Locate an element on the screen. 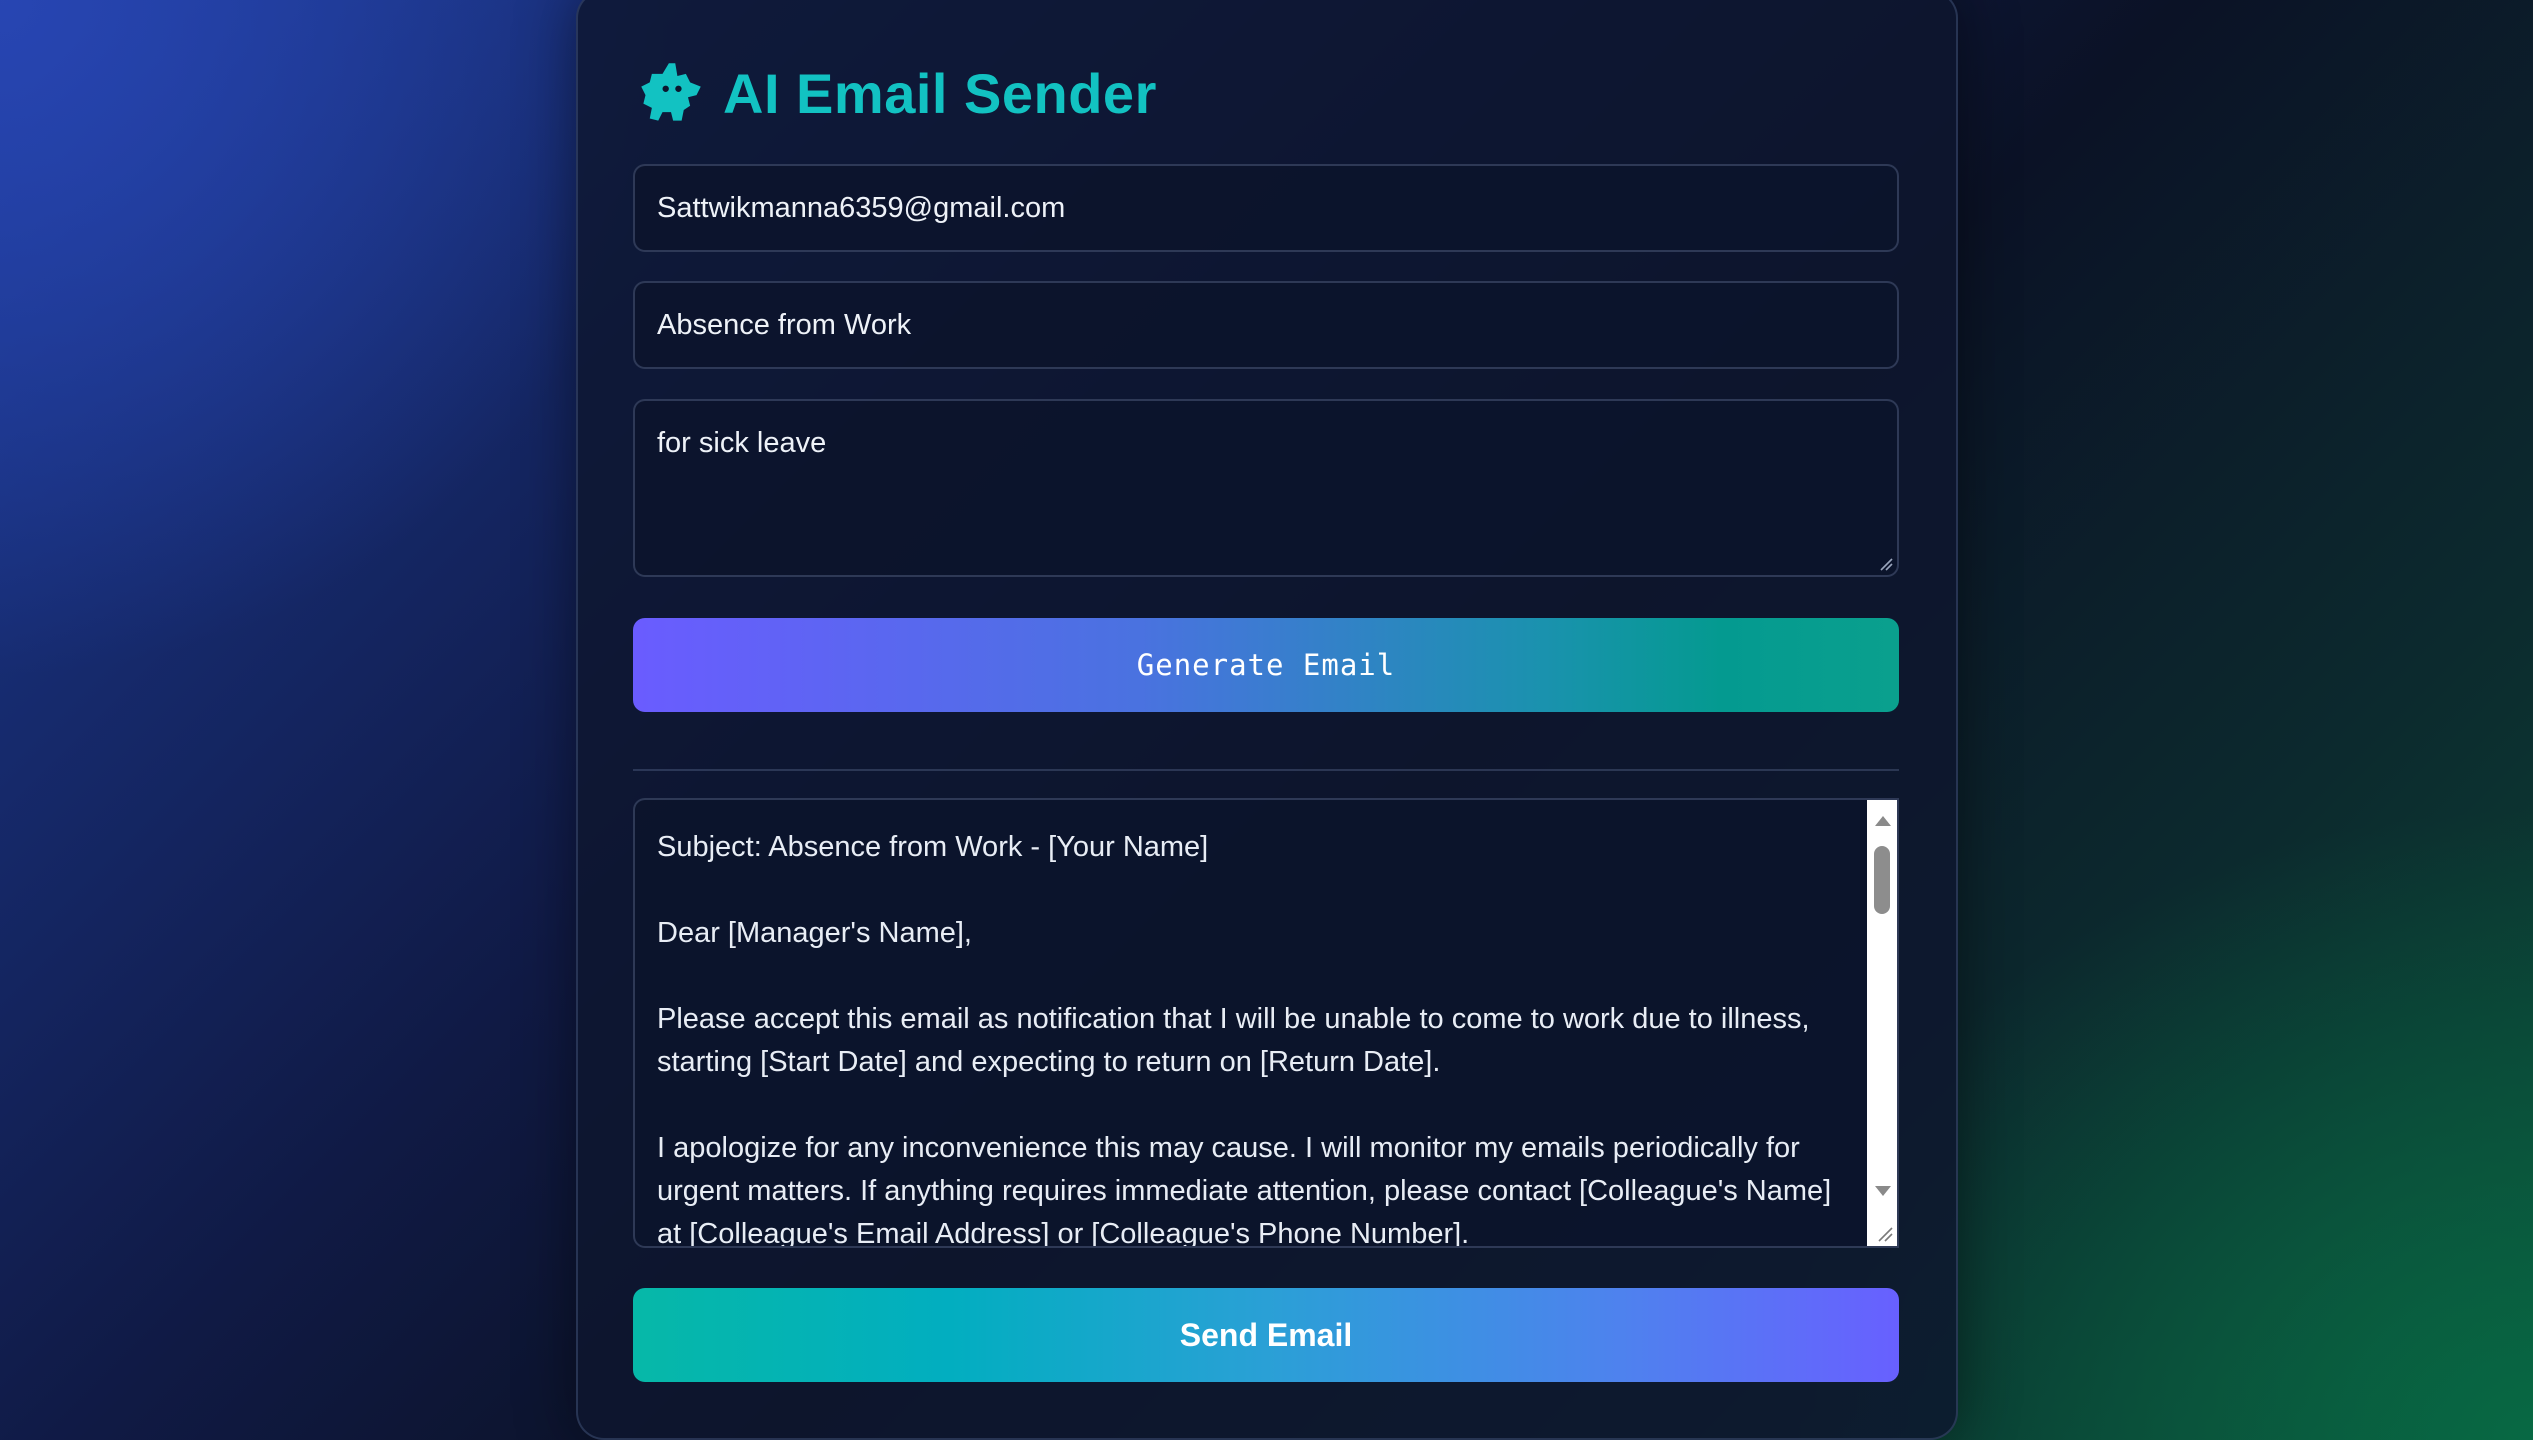 Image resolution: width=2533 pixels, height=1440 pixels. prompt-value: for sick leave is located at coordinates (742, 443).